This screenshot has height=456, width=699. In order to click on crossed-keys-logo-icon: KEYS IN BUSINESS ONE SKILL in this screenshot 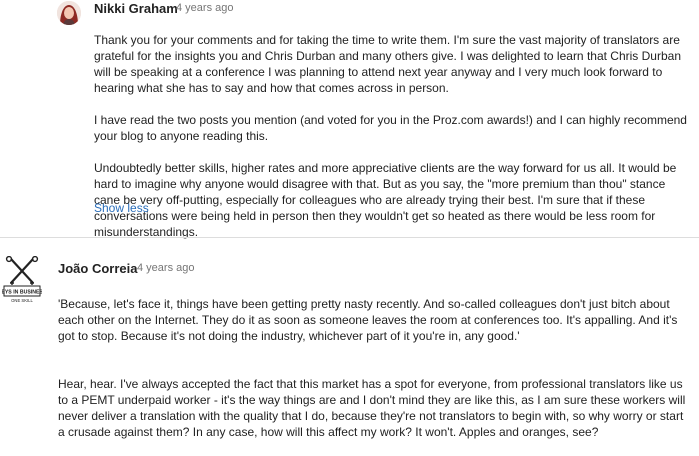, I will do `click(23, 279)`.